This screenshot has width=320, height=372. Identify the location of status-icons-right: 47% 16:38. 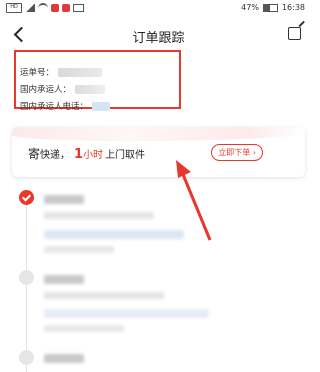
(273, 7).